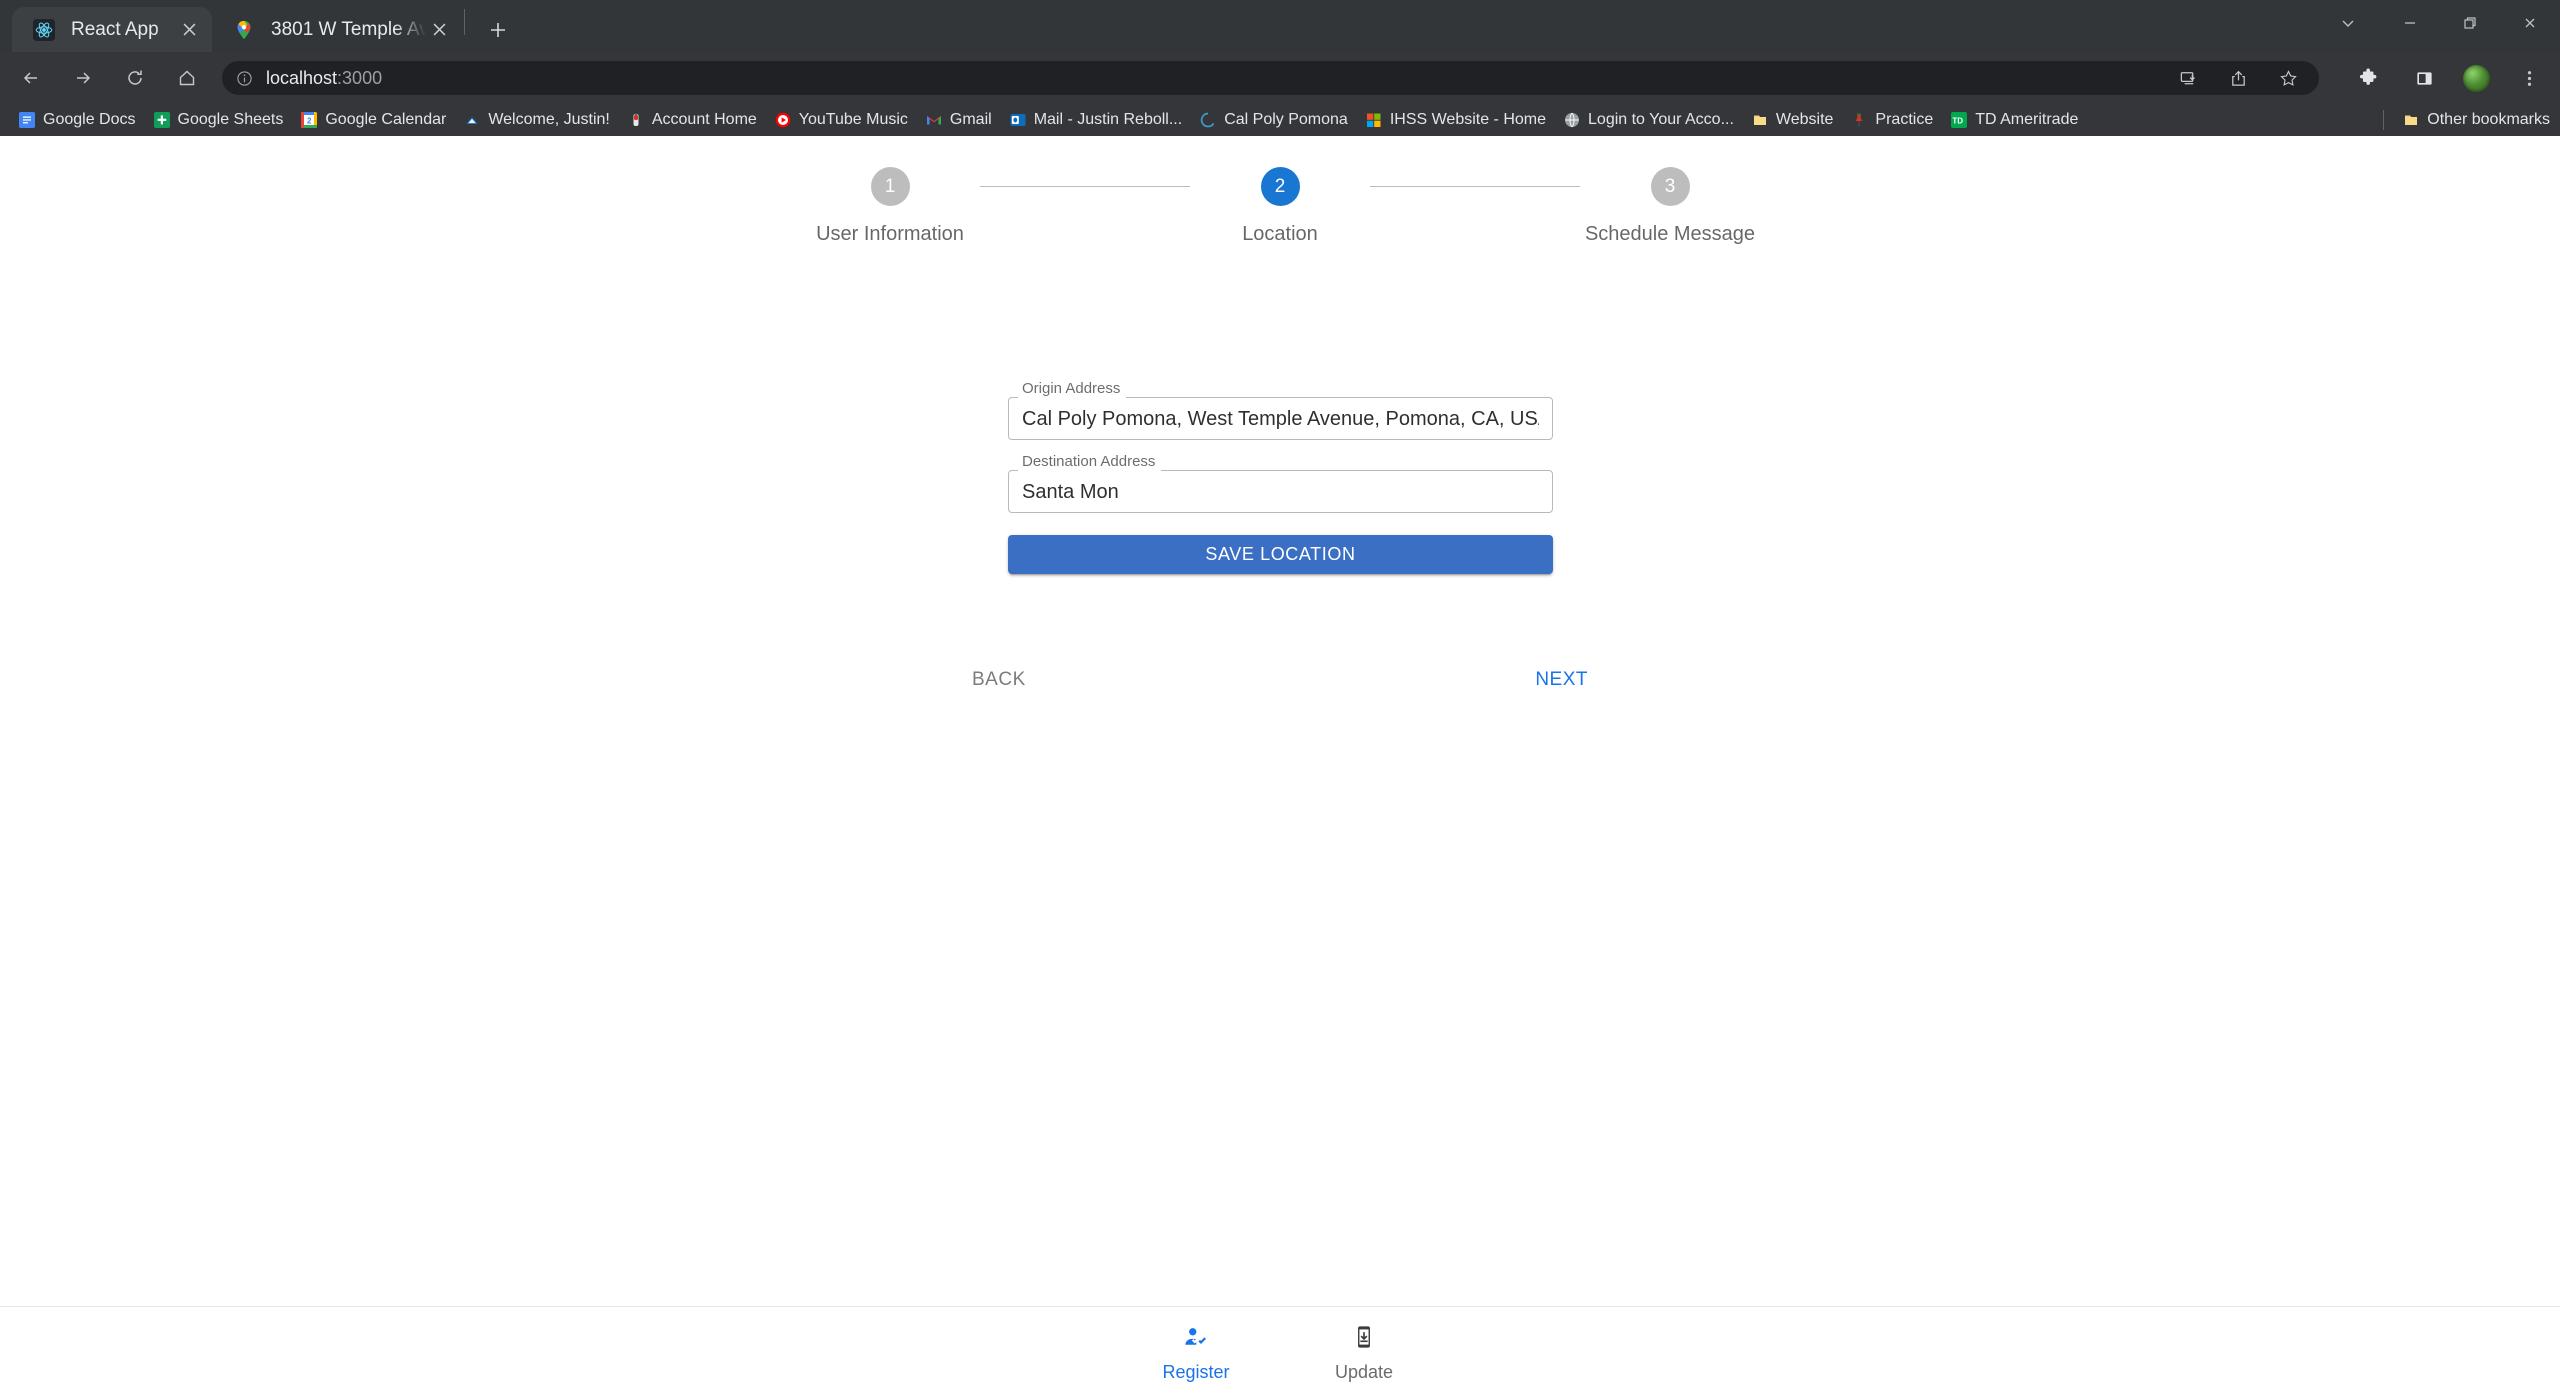  Describe the element at coordinates (2238, 78) in the screenshot. I see `share-icon` at that location.